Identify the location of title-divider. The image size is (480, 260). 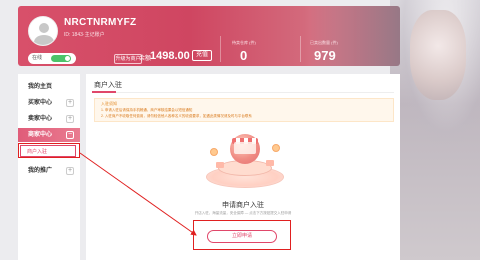
(243, 92).